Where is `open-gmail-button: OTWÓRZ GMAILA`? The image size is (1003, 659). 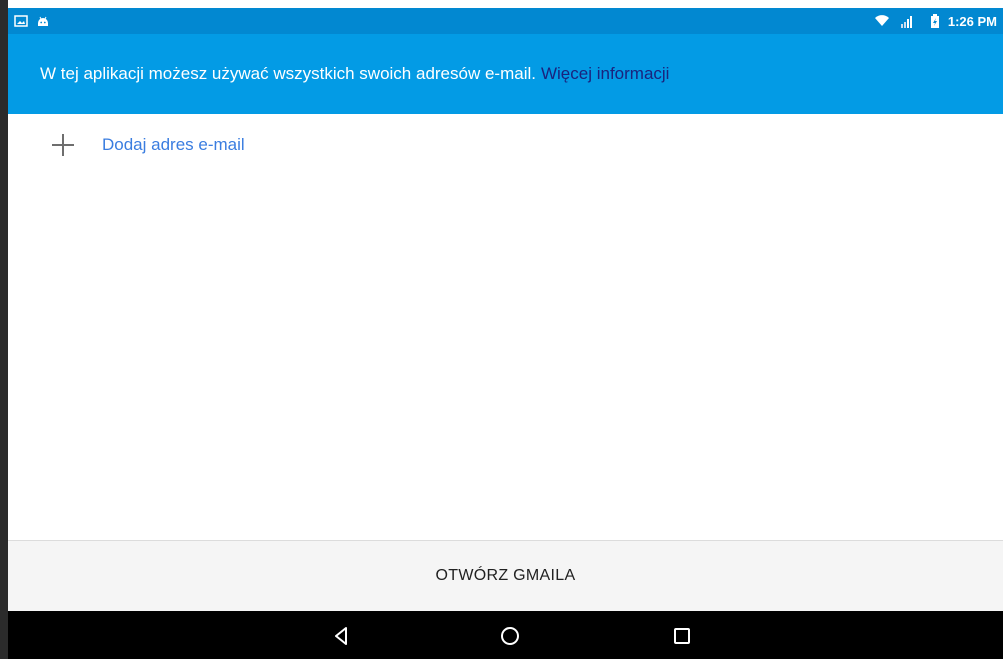 open-gmail-button: OTWÓRZ GMAILA is located at coordinates (506, 576).